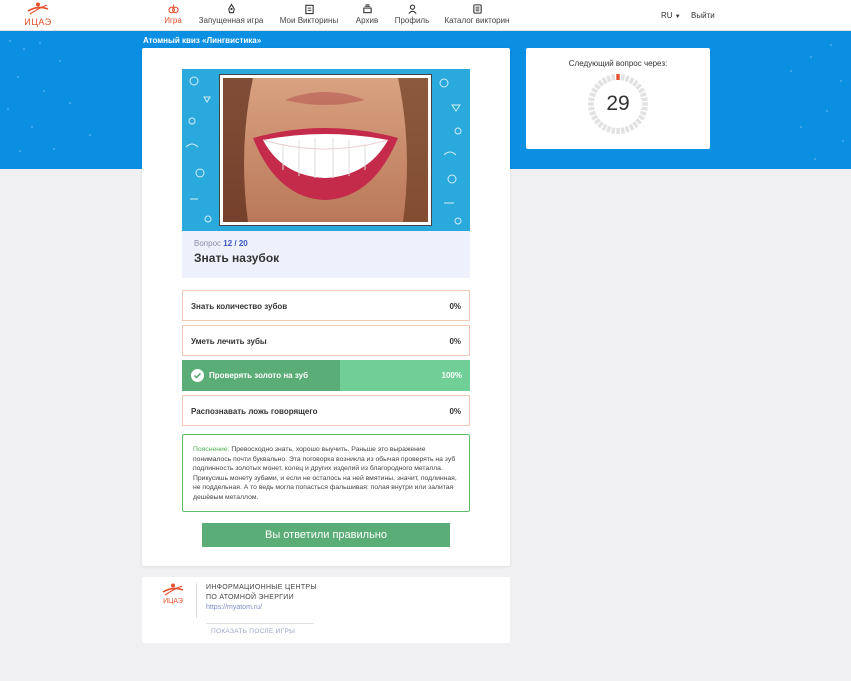  Describe the element at coordinates (173, 9) in the screenshot. I see `gamepad-icon` at that location.